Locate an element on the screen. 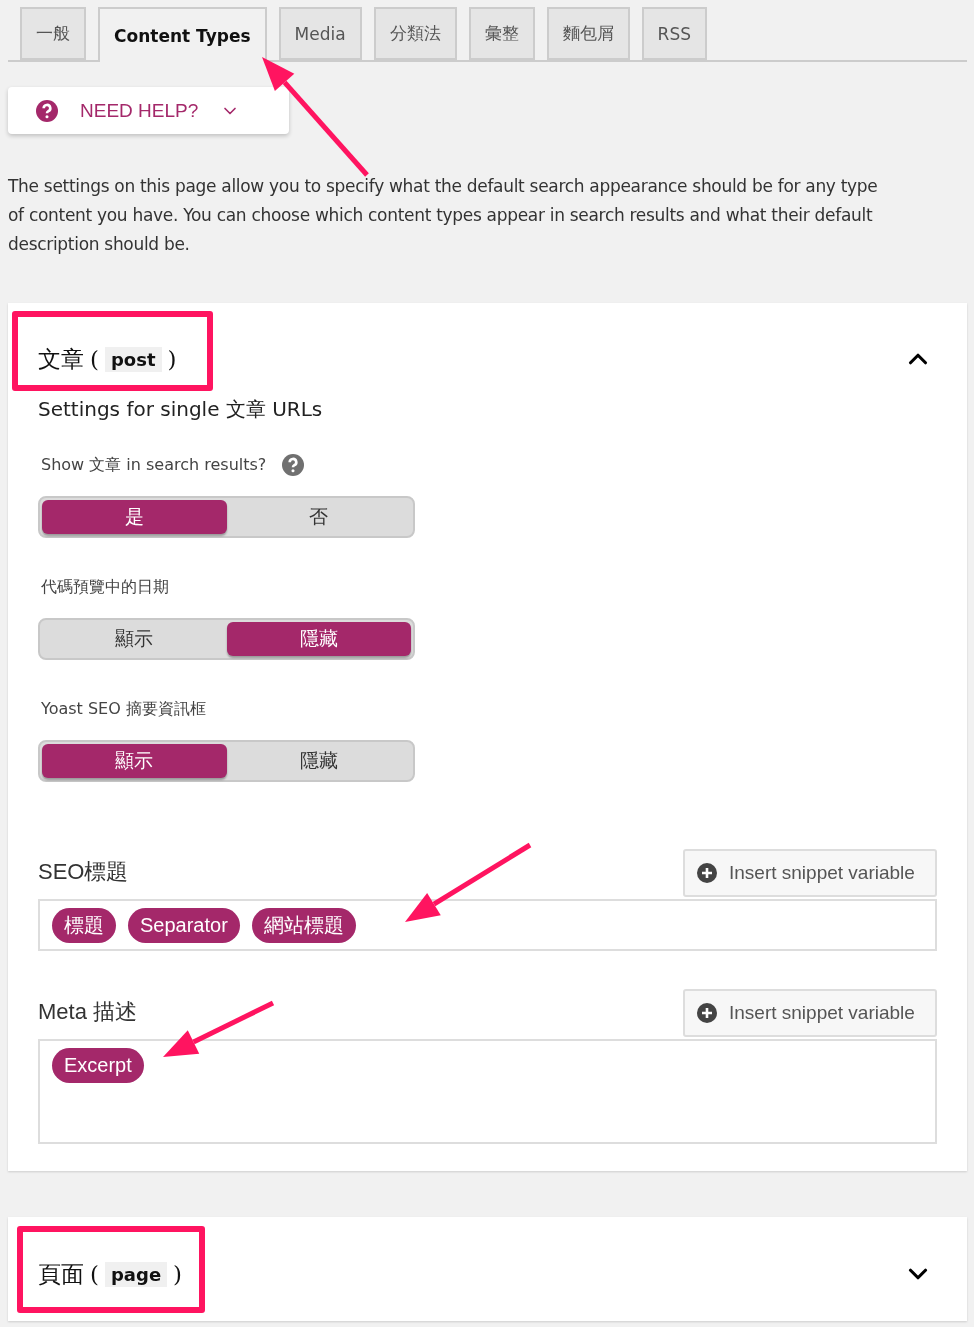  snippet-variable-tag: 標題 is located at coordinates (84, 925).